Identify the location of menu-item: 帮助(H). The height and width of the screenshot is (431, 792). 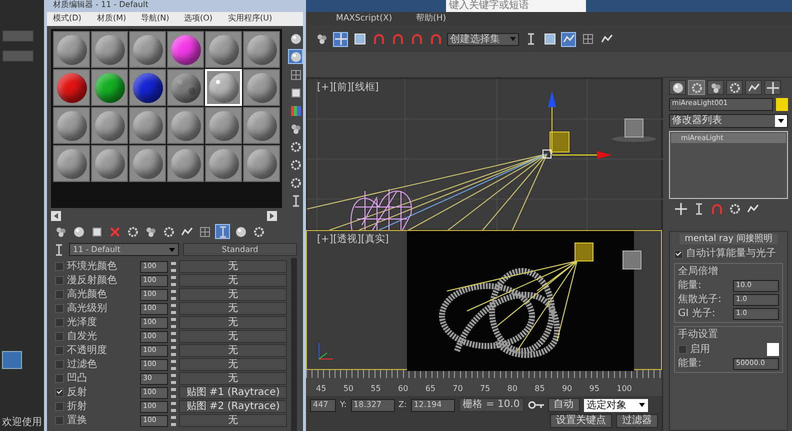
(431, 19).